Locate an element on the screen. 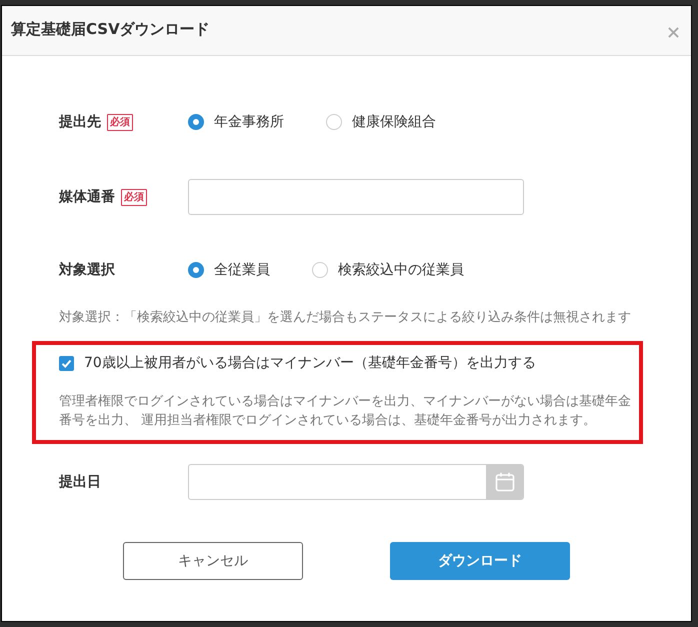  checkbox-label: 70歳以上被用者がいる場合はマイナンバー（基礎年金番号）を出力する is located at coordinates (310, 363).